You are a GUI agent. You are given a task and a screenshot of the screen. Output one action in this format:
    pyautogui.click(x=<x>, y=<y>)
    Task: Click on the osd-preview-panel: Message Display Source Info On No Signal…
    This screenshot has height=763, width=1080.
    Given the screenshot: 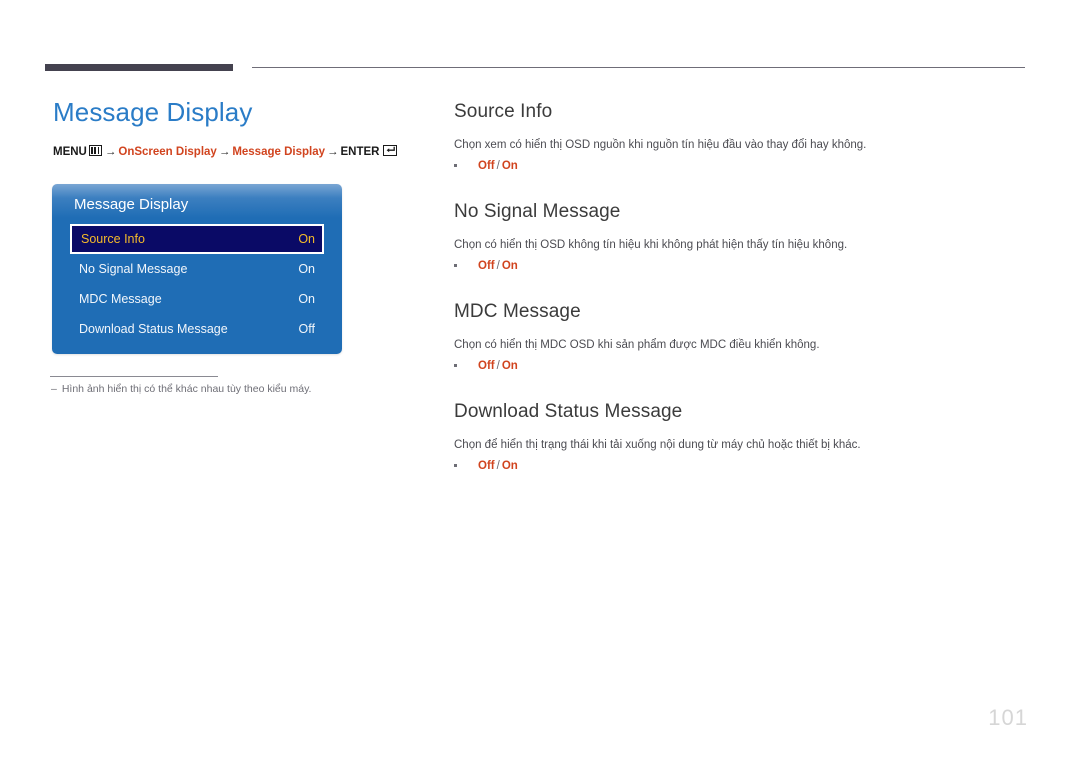 What is the action you would take?
    pyautogui.click(x=197, y=269)
    